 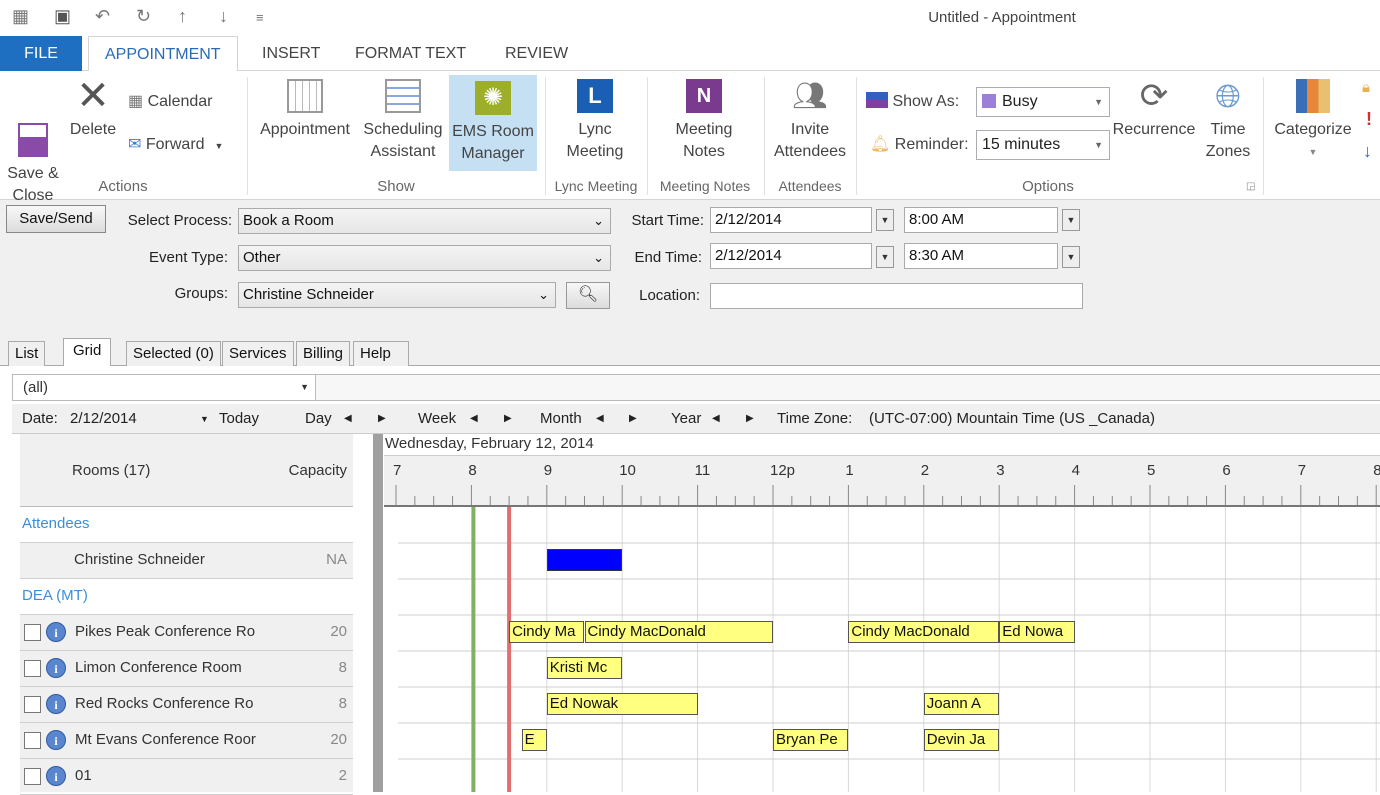 I want to click on year-prev-icon: ◀, so click(x=716, y=418).